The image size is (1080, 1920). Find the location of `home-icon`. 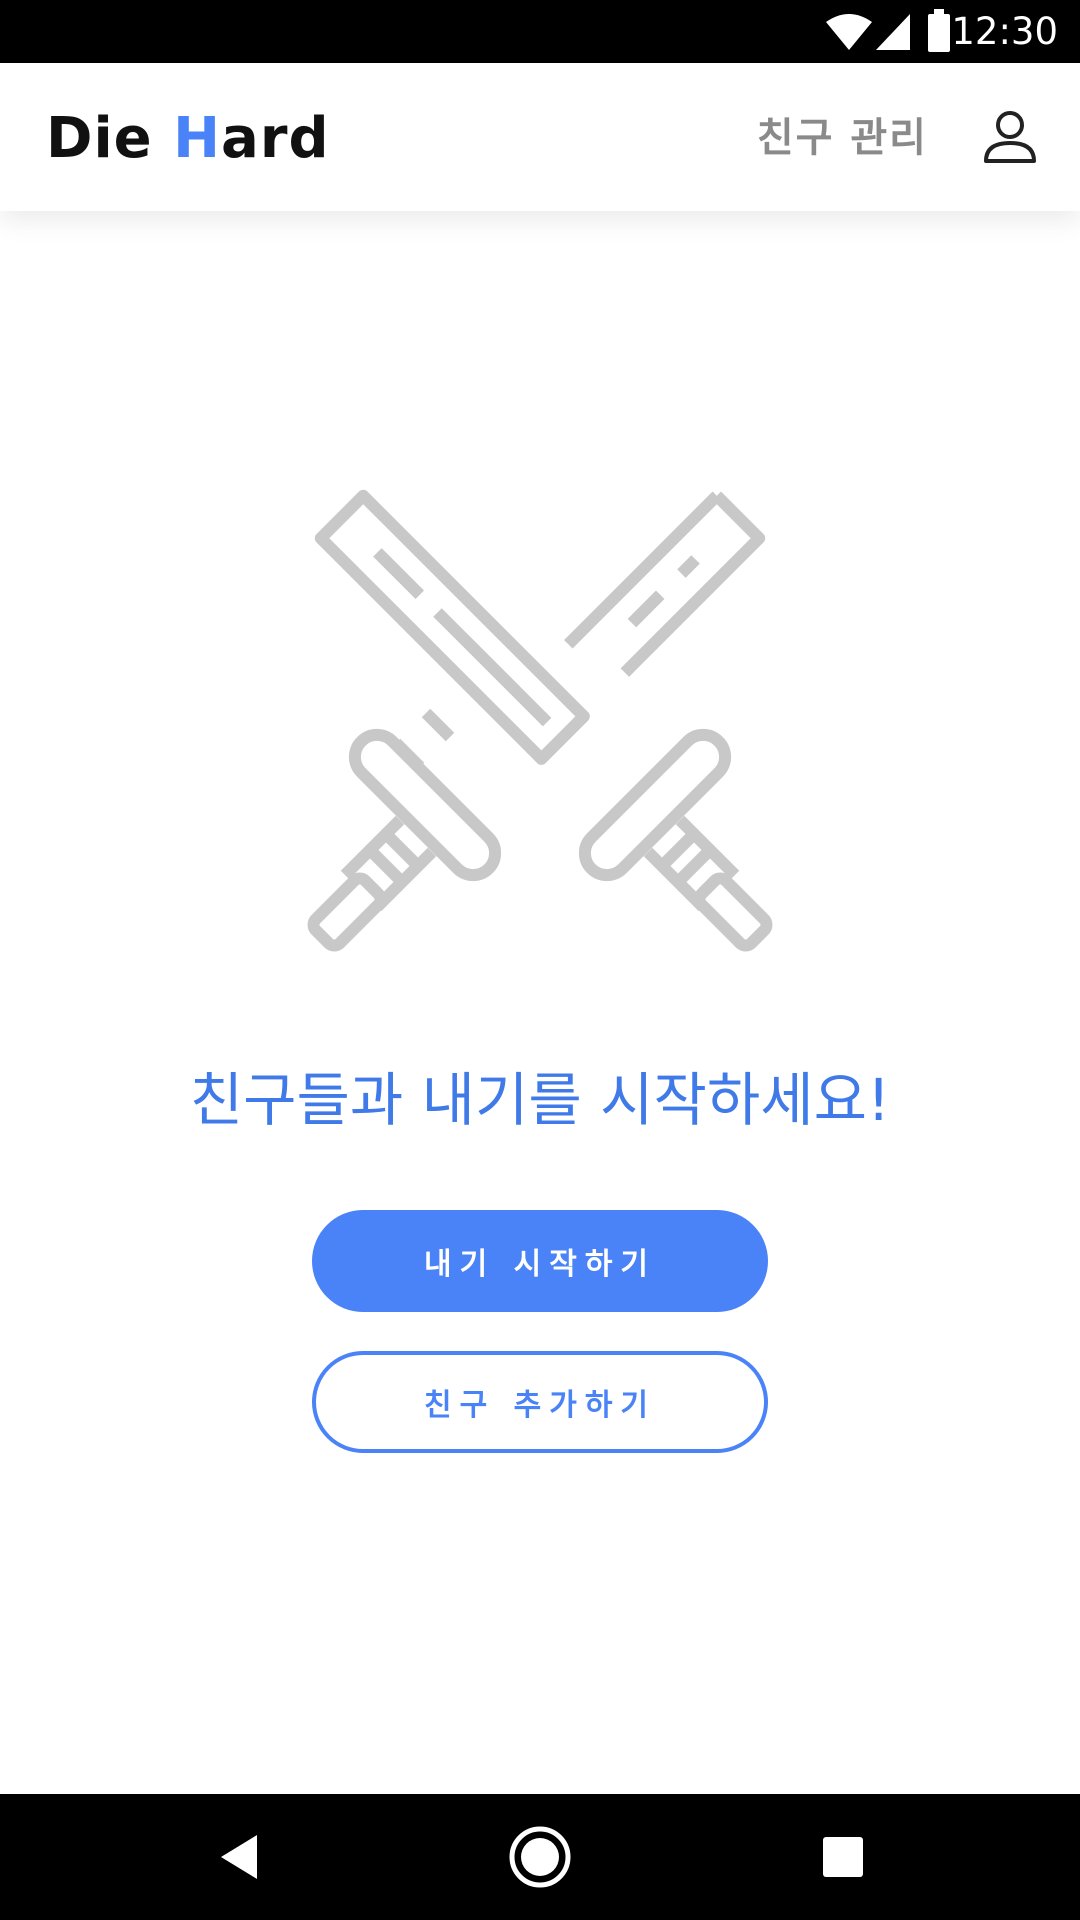

home-icon is located at coordinates (540, 1857).